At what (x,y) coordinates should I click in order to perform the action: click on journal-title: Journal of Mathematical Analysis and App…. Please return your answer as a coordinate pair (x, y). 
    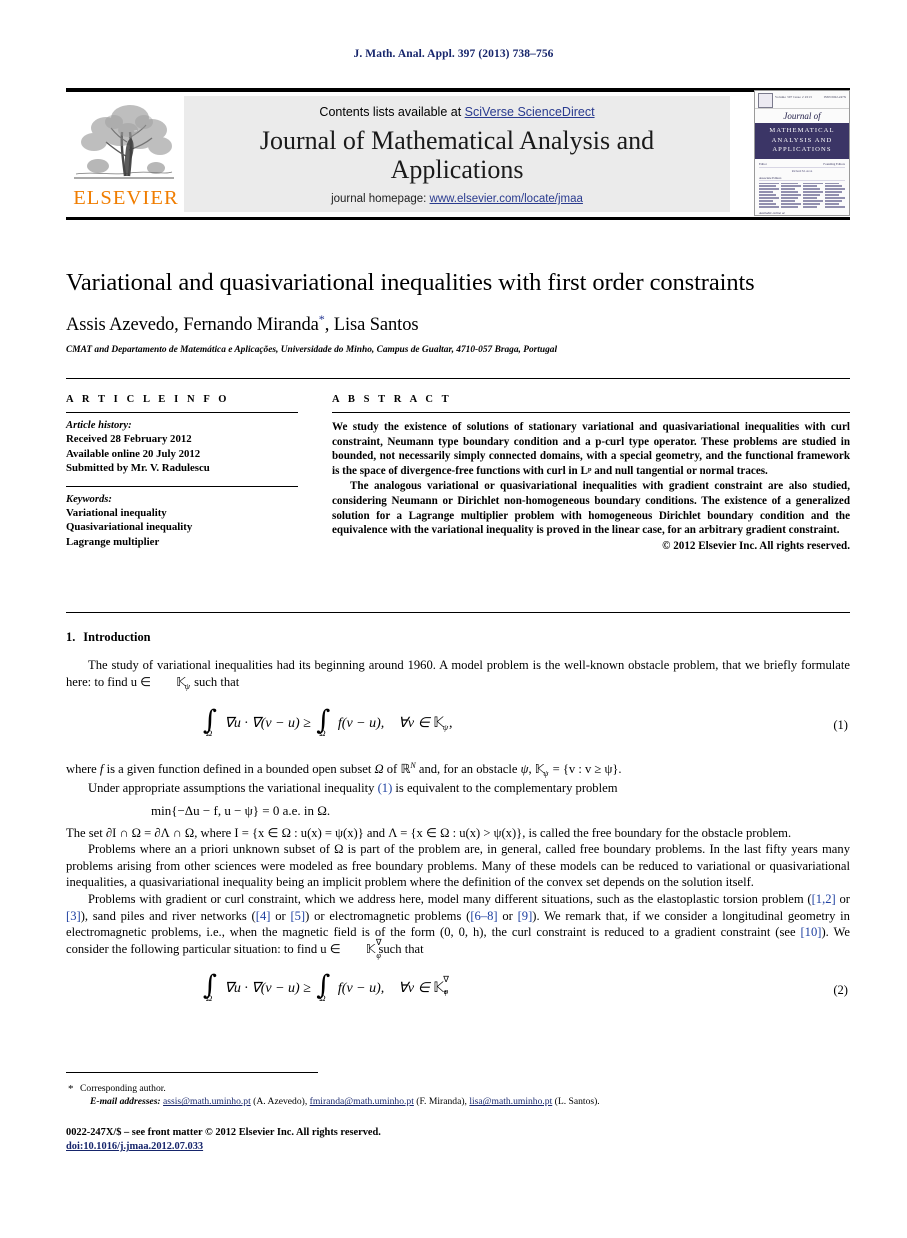
    Looking at the image, I should click on (457, 155).